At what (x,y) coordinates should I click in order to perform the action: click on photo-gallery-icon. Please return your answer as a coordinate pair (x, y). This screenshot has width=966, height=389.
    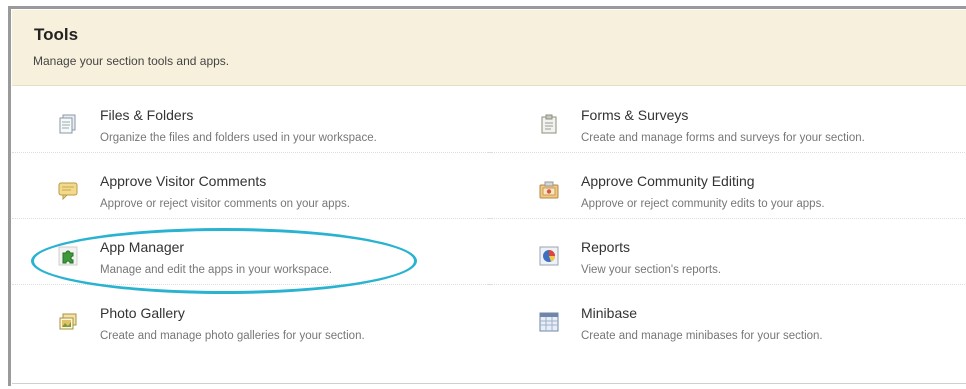
    Looking at the image, I should click on (68, 322).